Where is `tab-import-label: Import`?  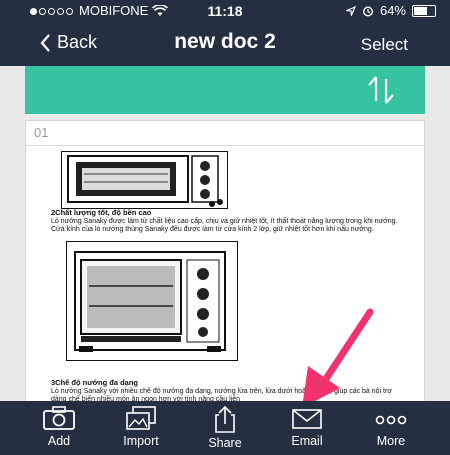 tab-import-label: Import is located at coordinates (141, 441).